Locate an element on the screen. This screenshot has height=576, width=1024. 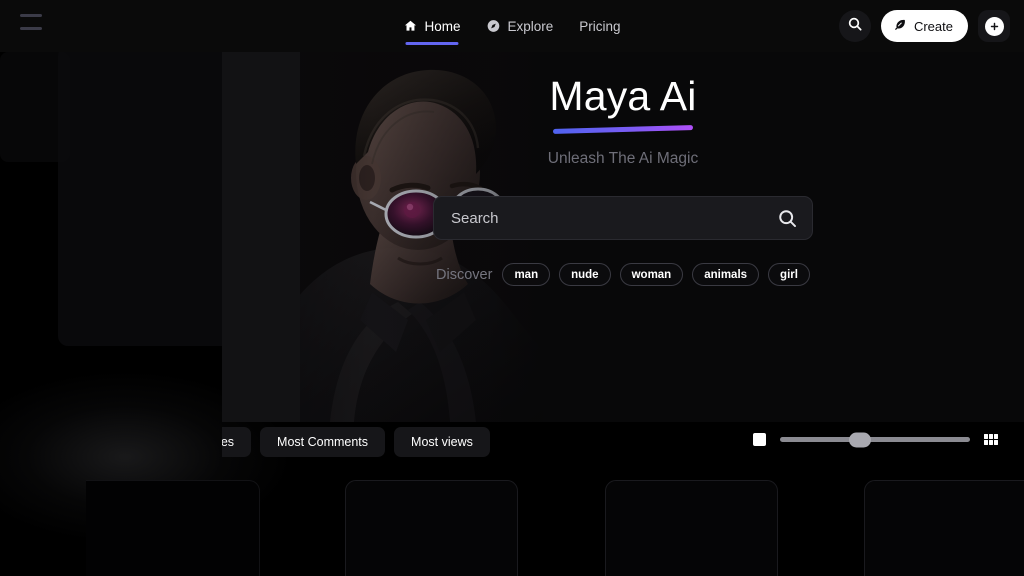
nav-item-home-label: Home is located at coordinates (442, 26).